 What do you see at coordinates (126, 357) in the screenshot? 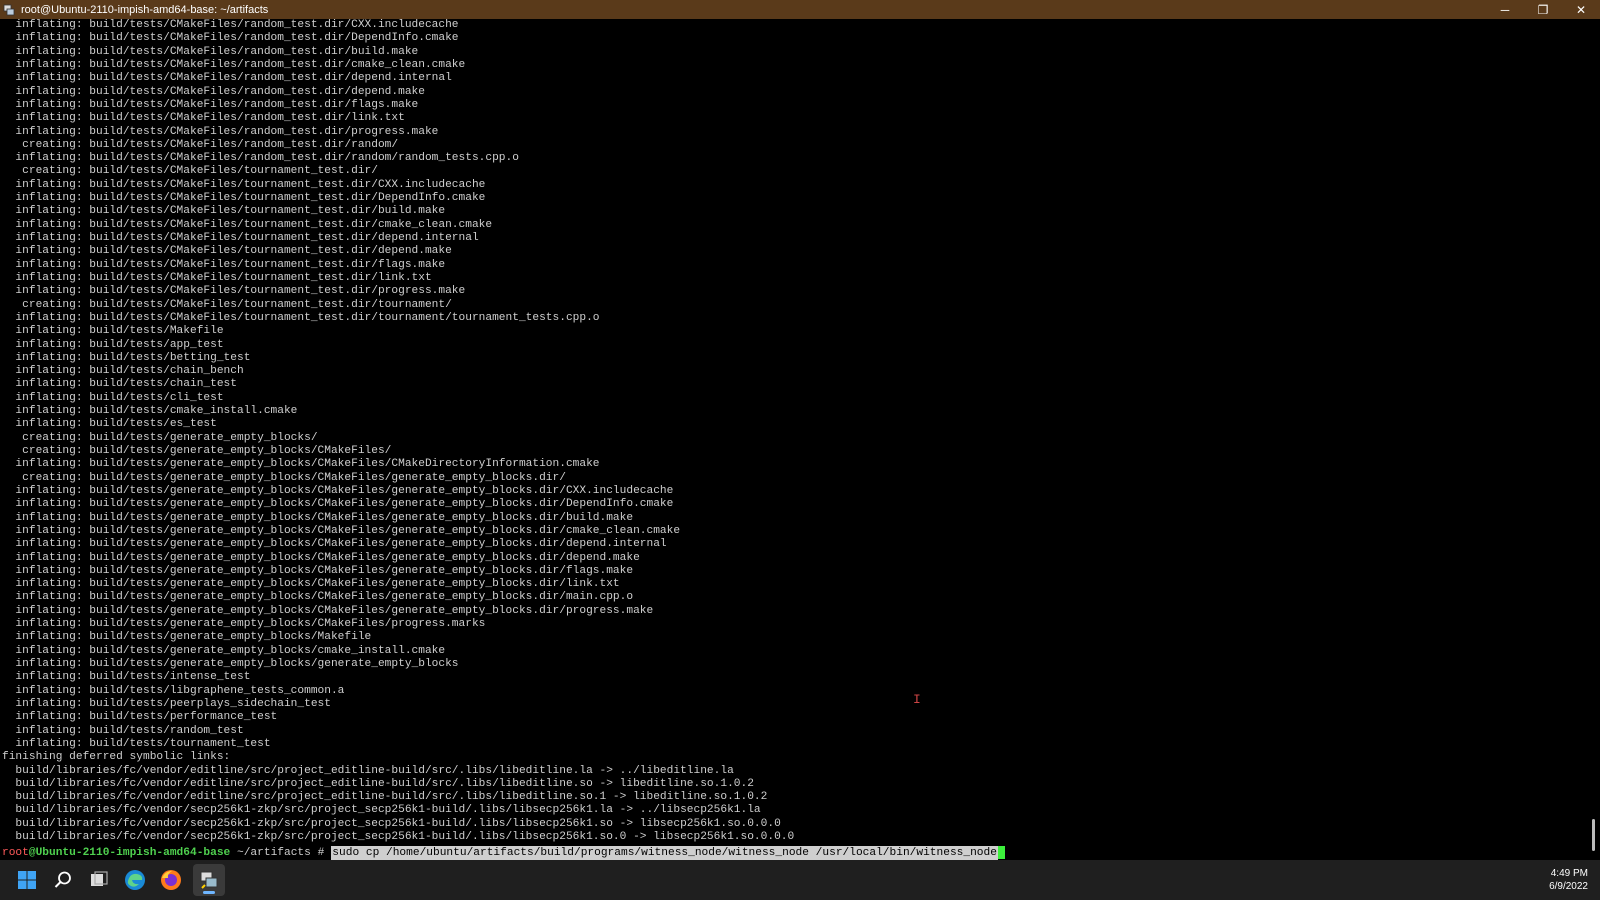
I see `terminal-line: inflating: build/tests/betting_test` at bounding box center [126, 357].